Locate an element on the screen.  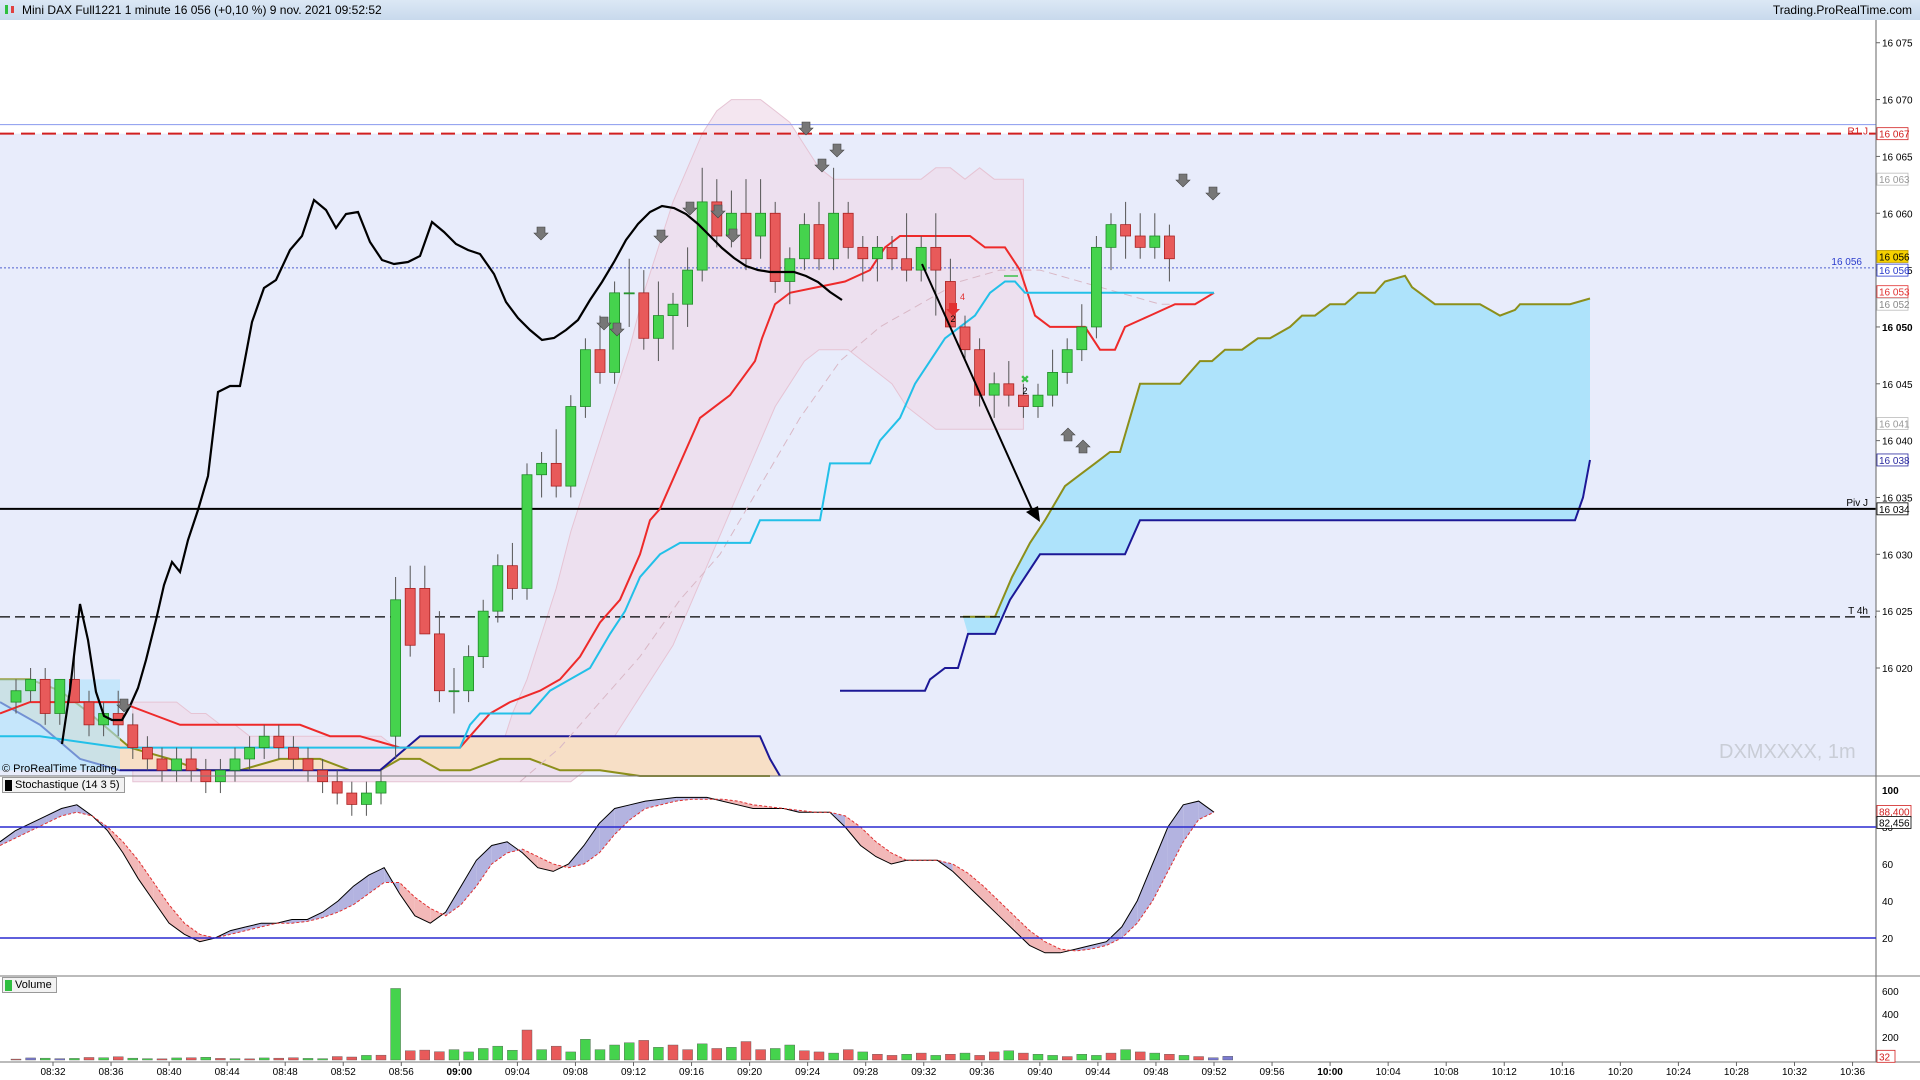
volume-tag: Volume is located at coordinates (29, 985).